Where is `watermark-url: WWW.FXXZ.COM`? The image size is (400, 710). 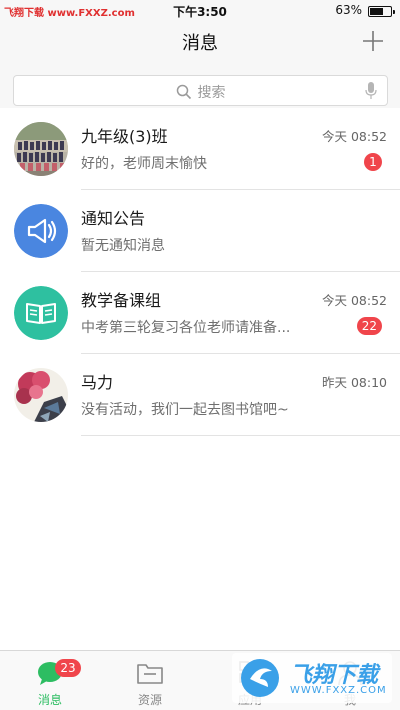
watermark-url: WWW.FXXZ.COM is located at coordinates (338, 690).